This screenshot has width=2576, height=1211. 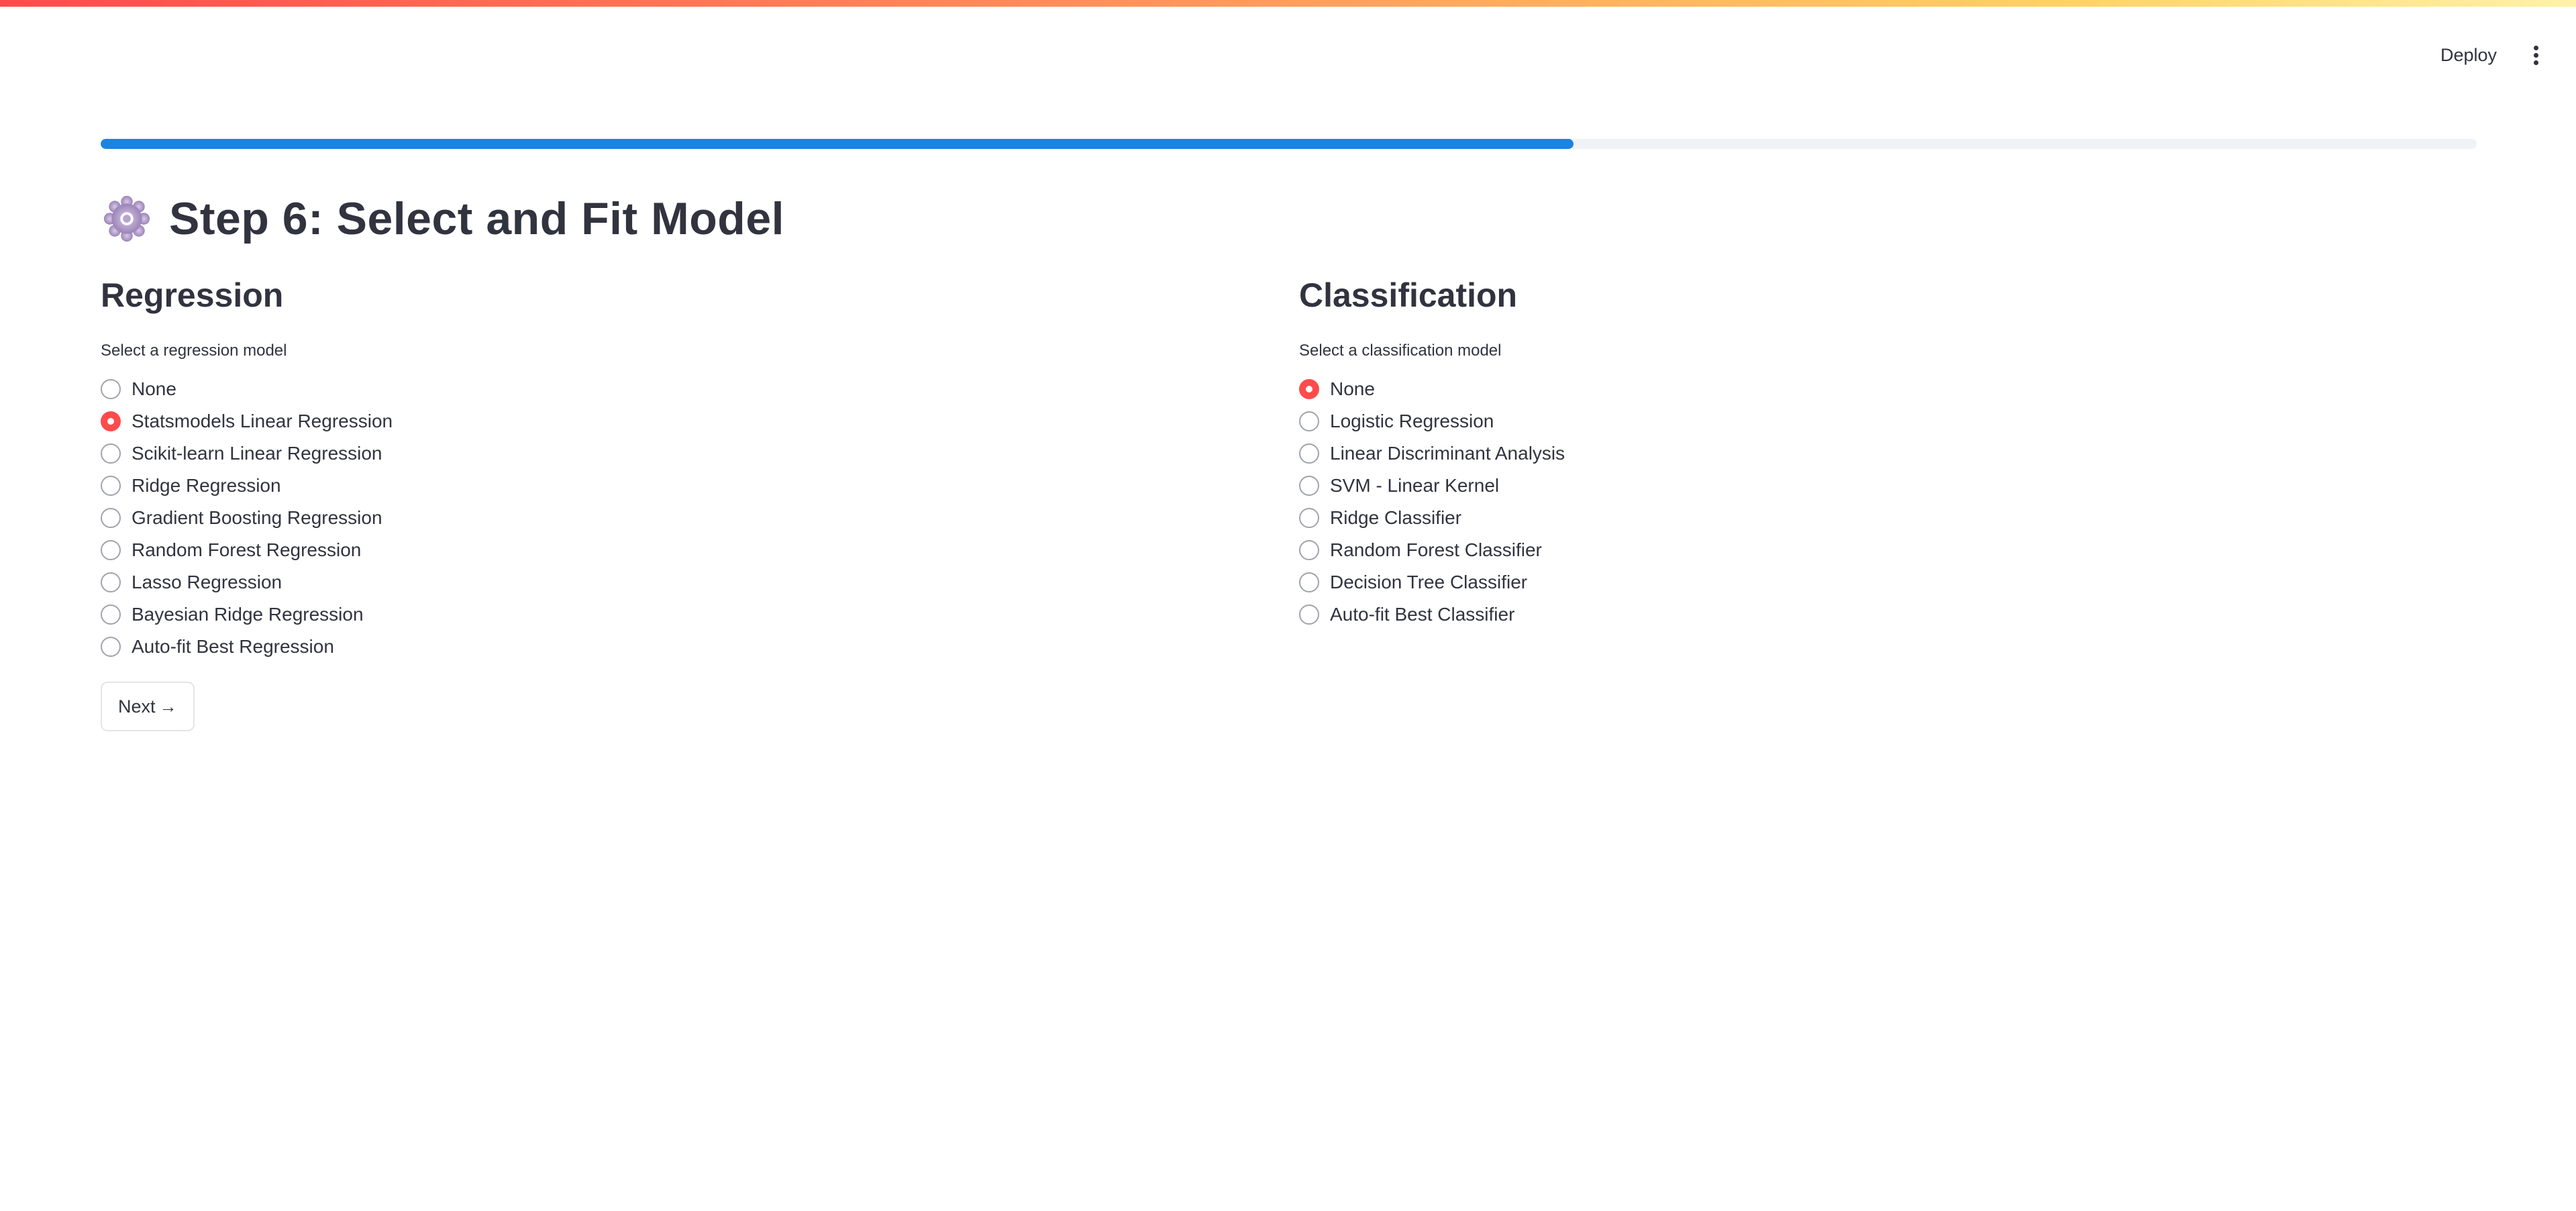 I want to click on regression-option: Scikit-learn Linear Regression, so click(x=671, y=453).